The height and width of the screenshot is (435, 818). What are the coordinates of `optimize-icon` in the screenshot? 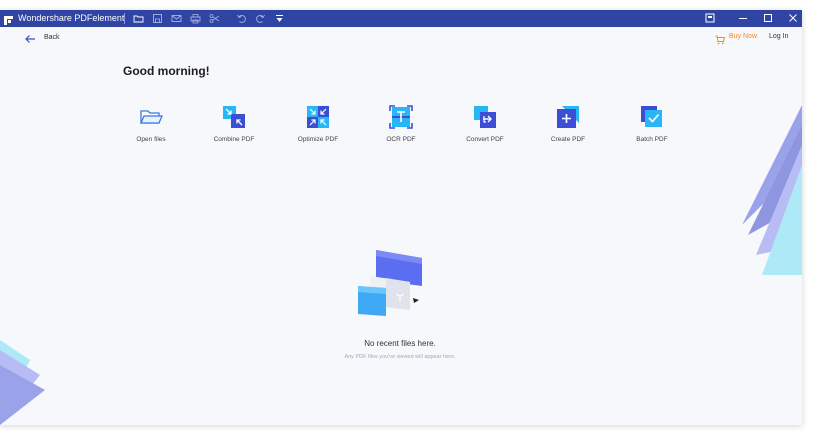 It's located at (318, 117).